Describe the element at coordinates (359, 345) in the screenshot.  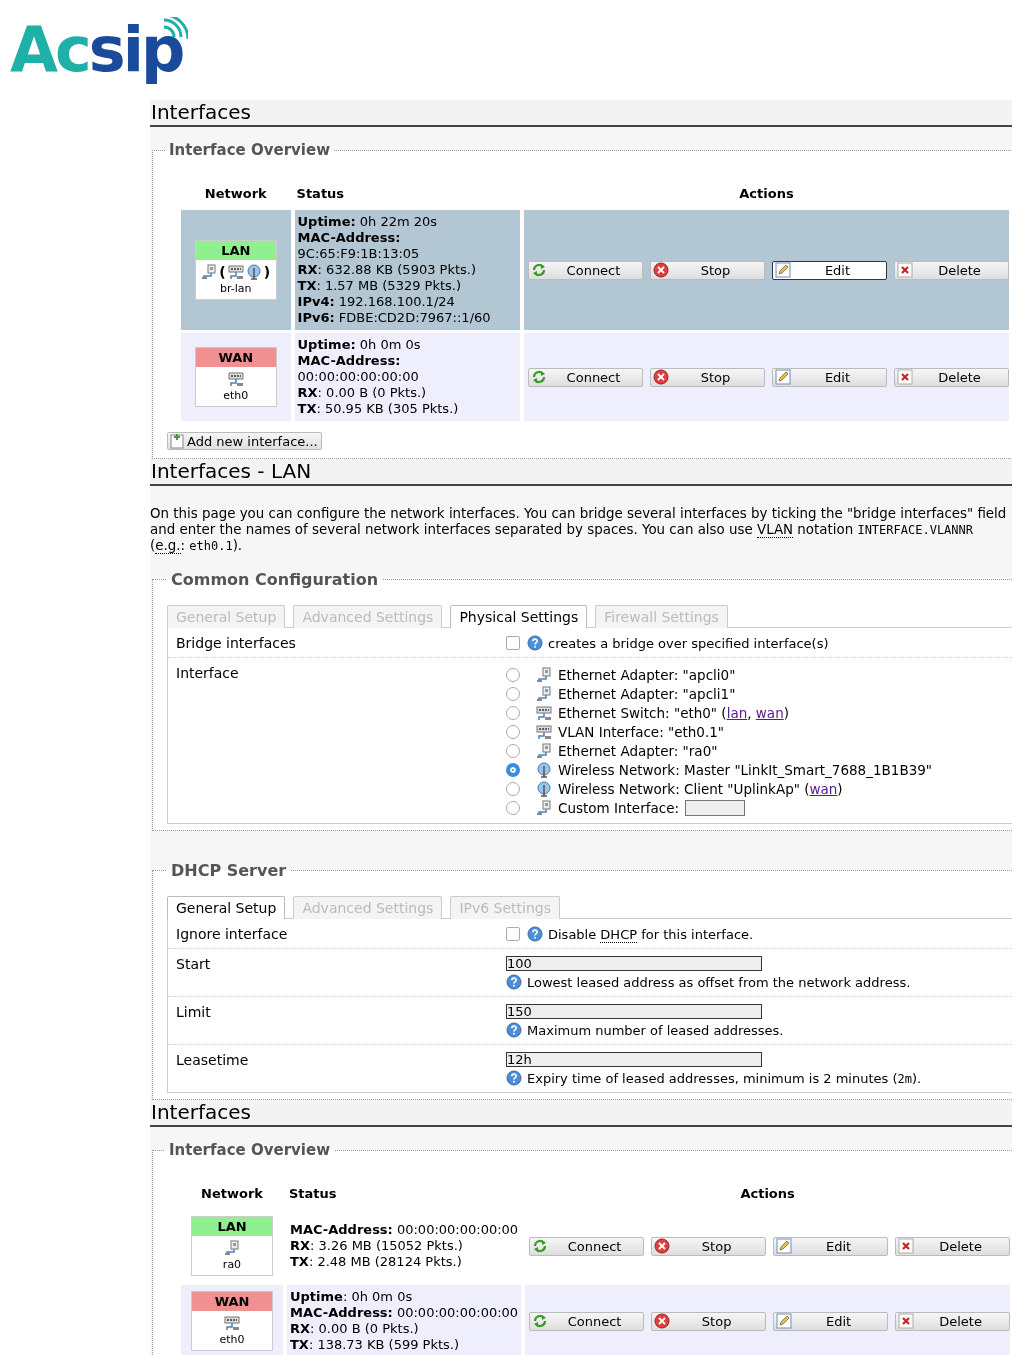
I see `status-line: Uptime: 0h 0m 0s` at that location.